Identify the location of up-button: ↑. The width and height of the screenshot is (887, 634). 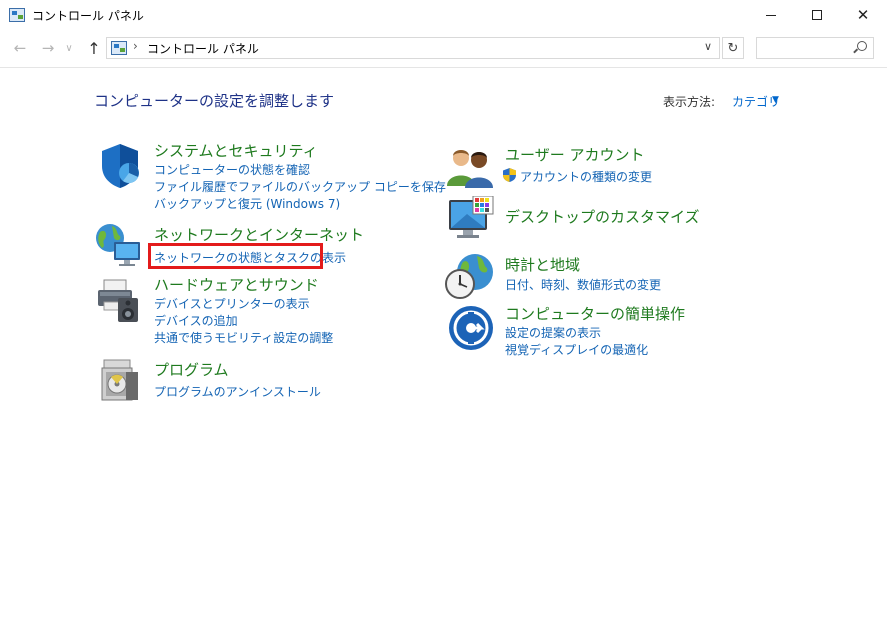
(94, 48).